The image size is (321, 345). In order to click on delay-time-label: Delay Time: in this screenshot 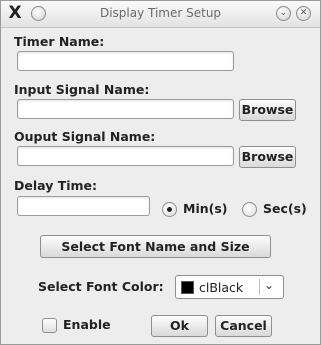, I will do `click(56, 185)`.